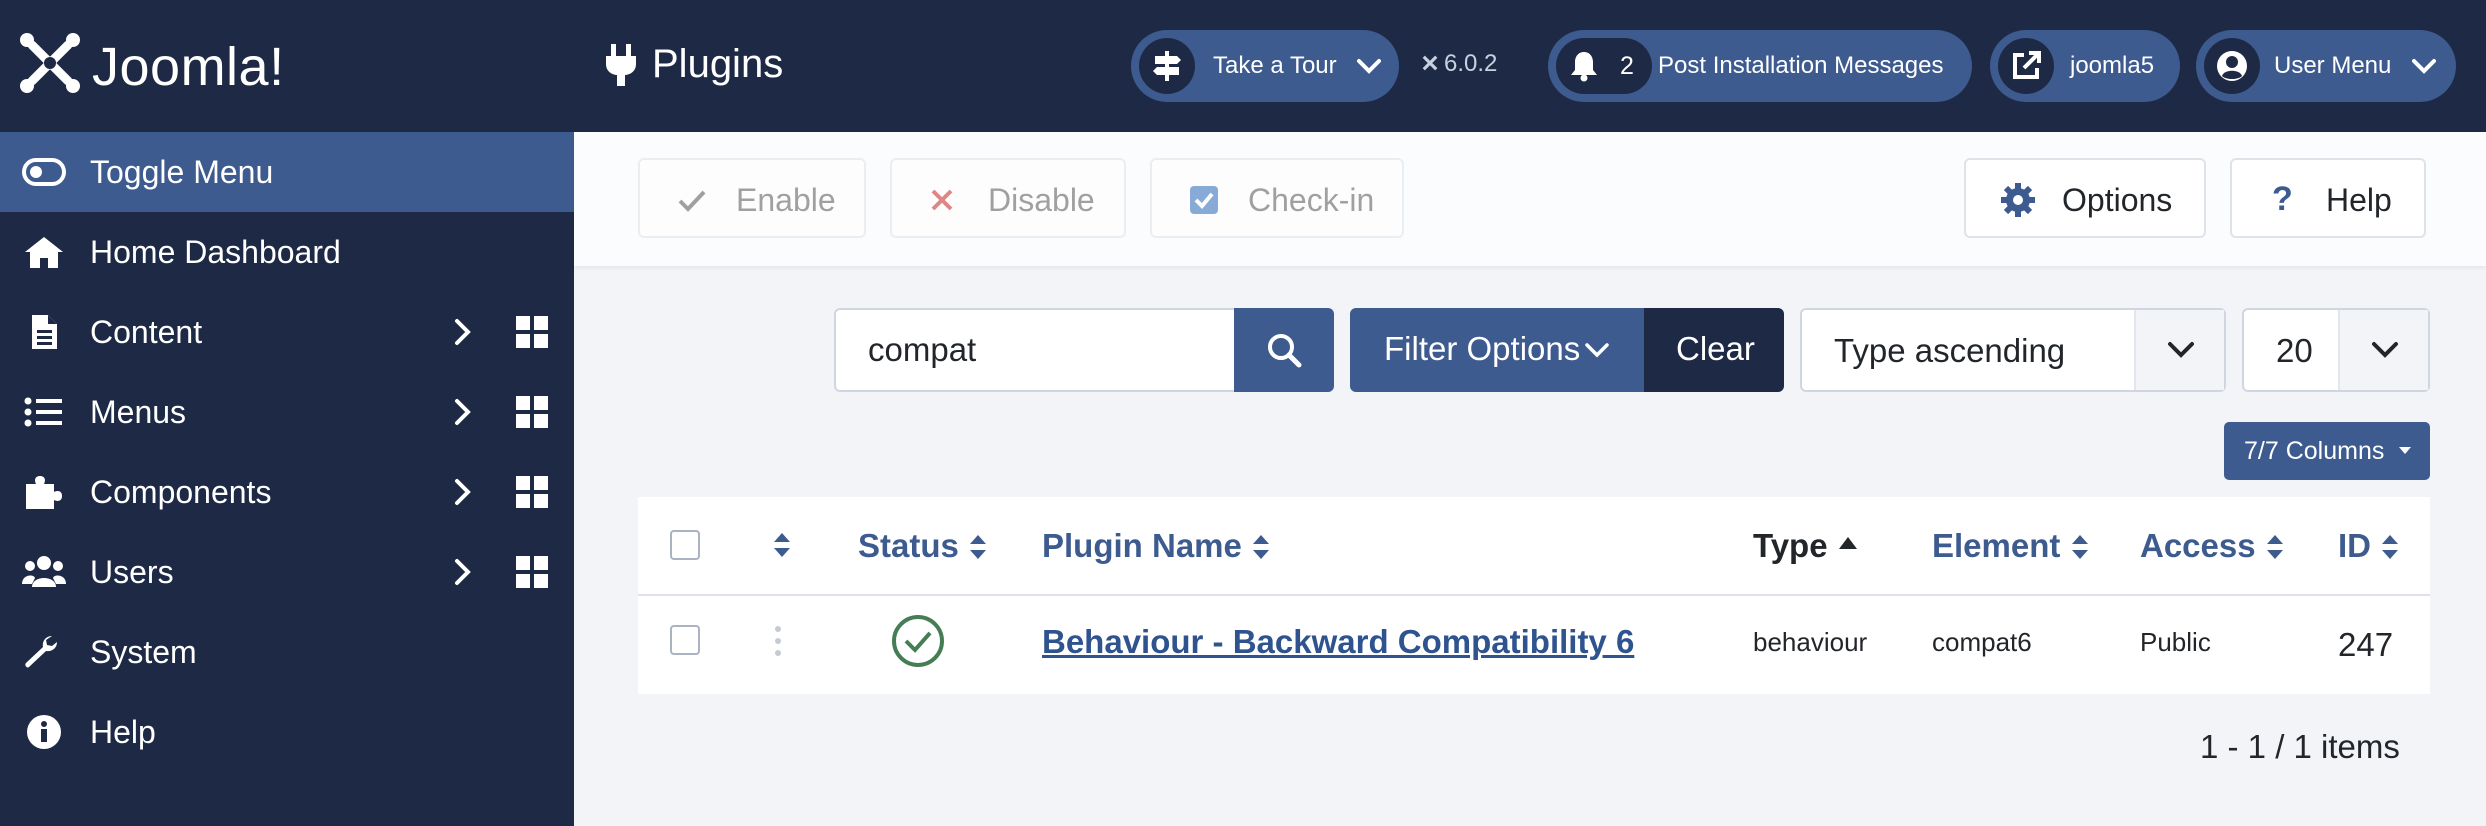 Image resolution: width=2486 pixels, height=826 pixels. I want to click on toggle-menu-label: Toggle Menu, so click(182, 172).